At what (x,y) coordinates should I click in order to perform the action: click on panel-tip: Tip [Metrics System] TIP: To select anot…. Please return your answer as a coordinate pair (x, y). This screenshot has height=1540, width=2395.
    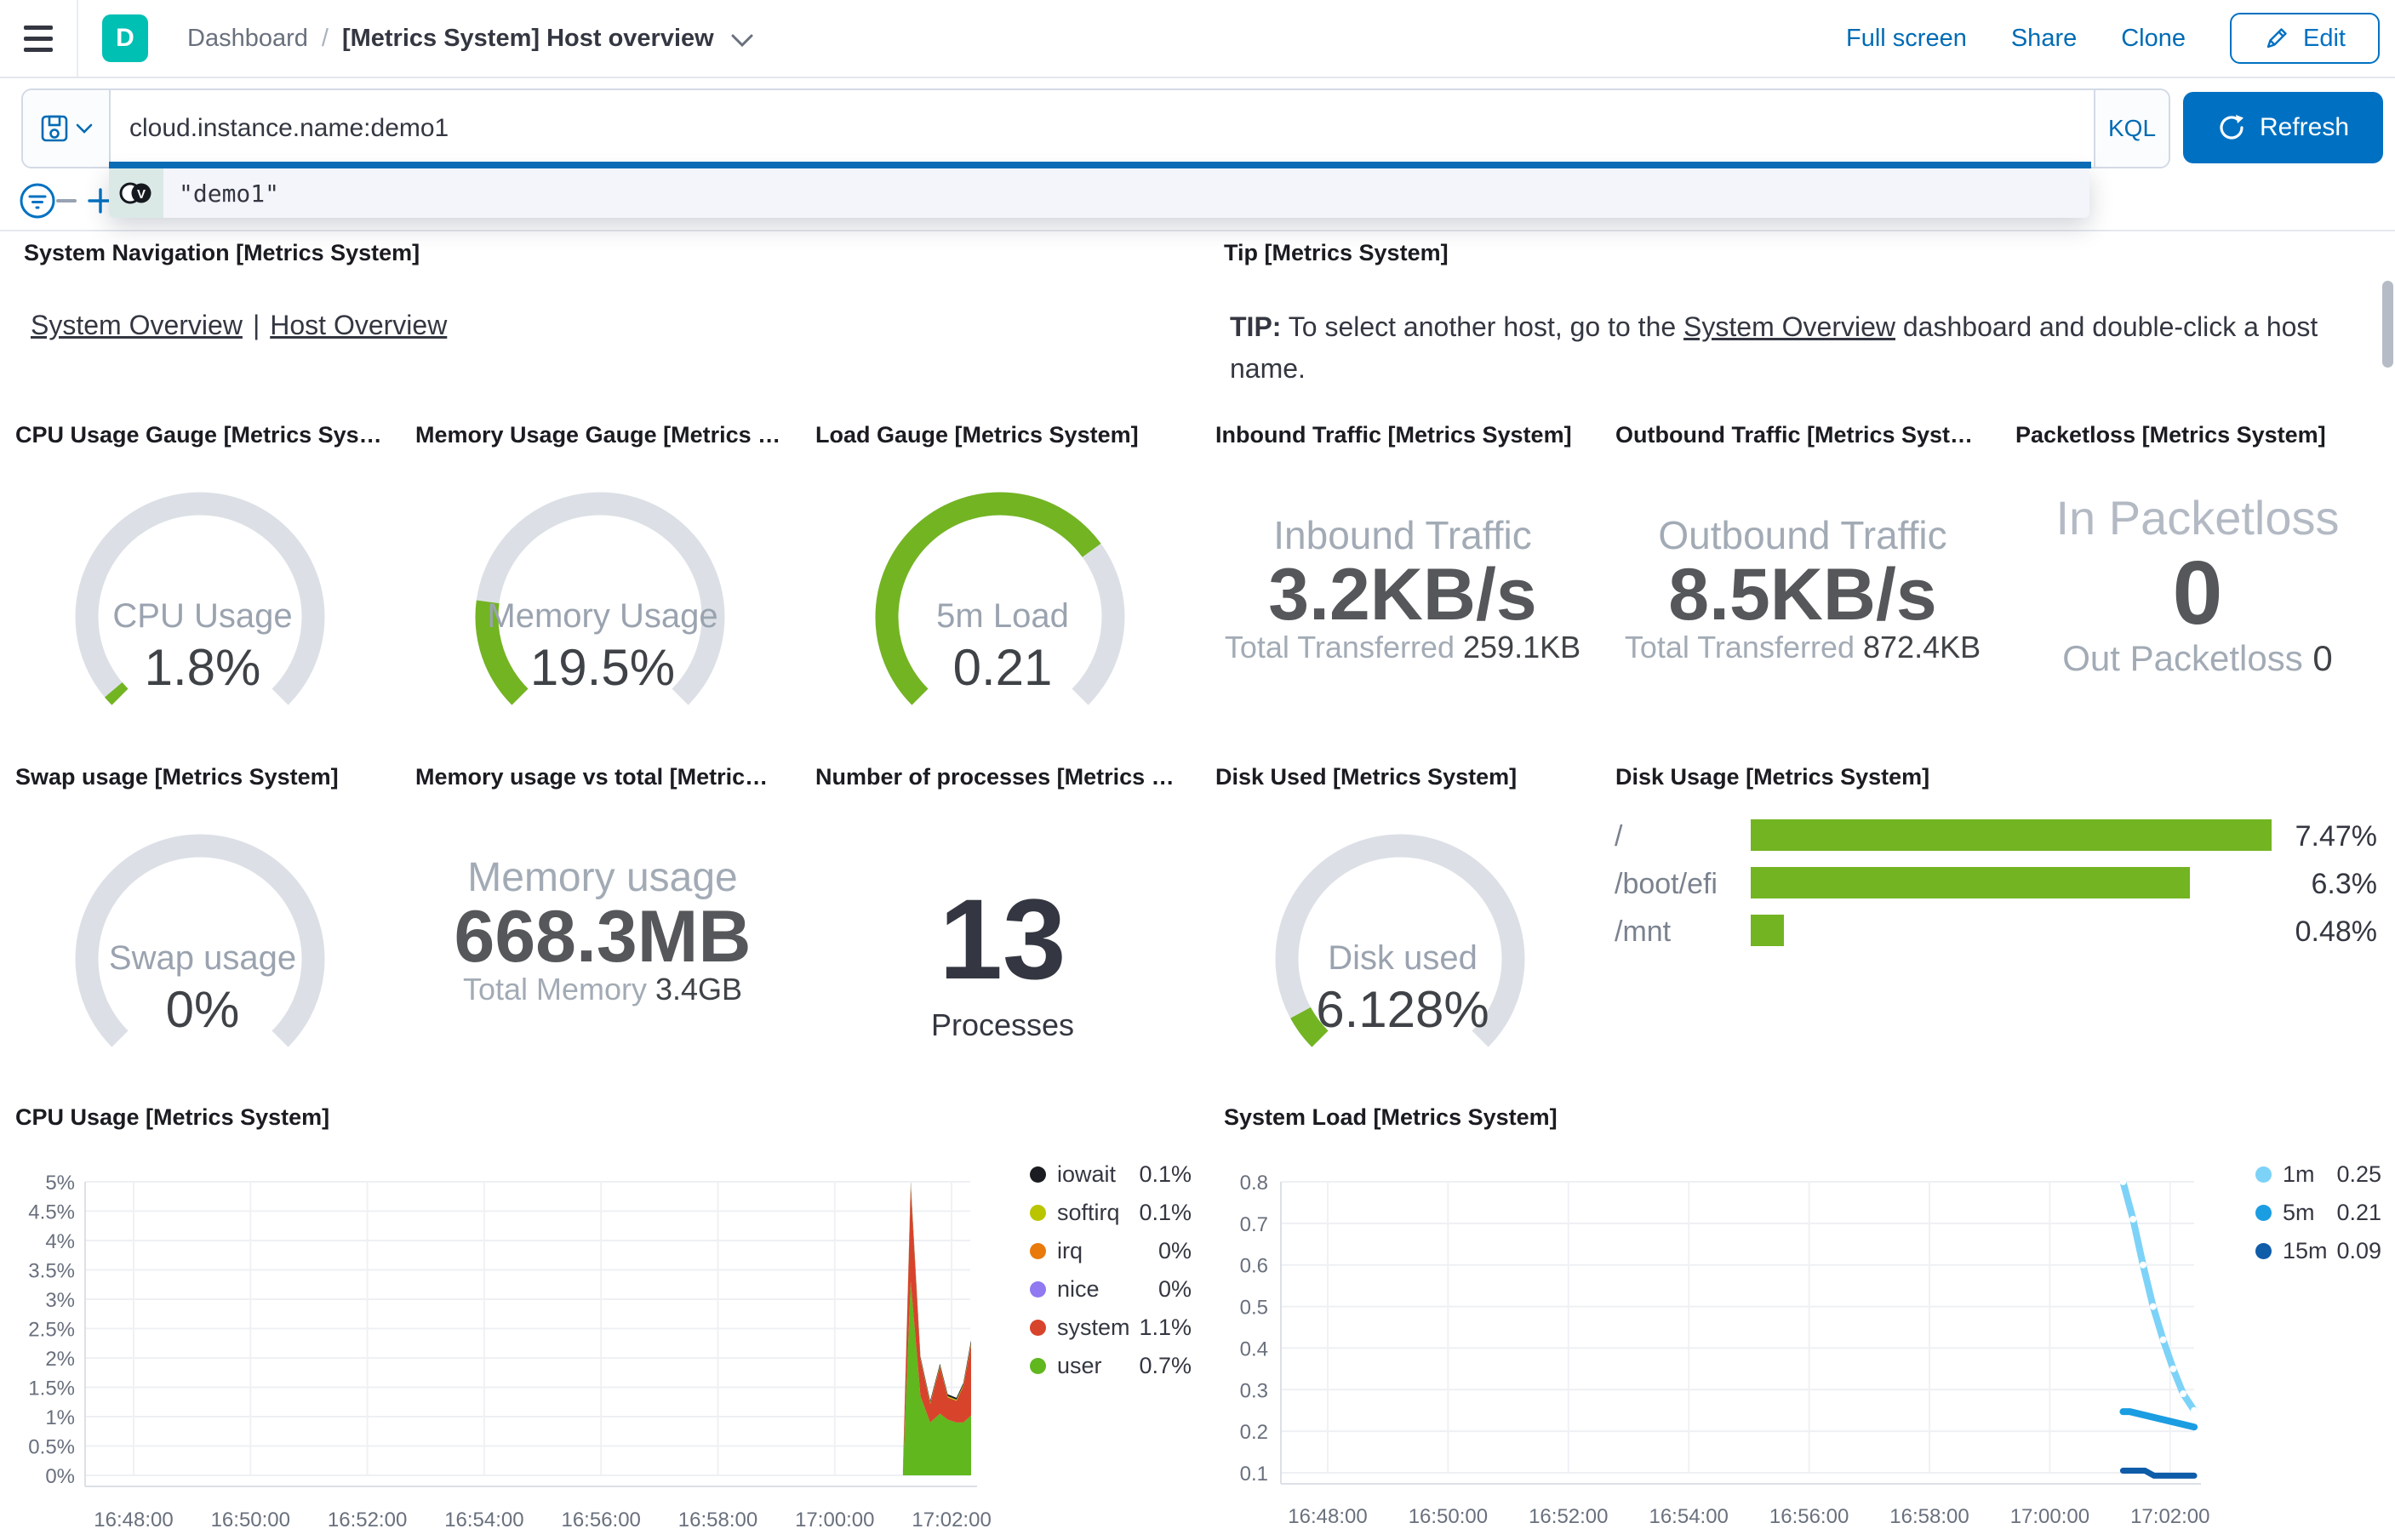
    Looking at the image, I should click on (1798, 324).